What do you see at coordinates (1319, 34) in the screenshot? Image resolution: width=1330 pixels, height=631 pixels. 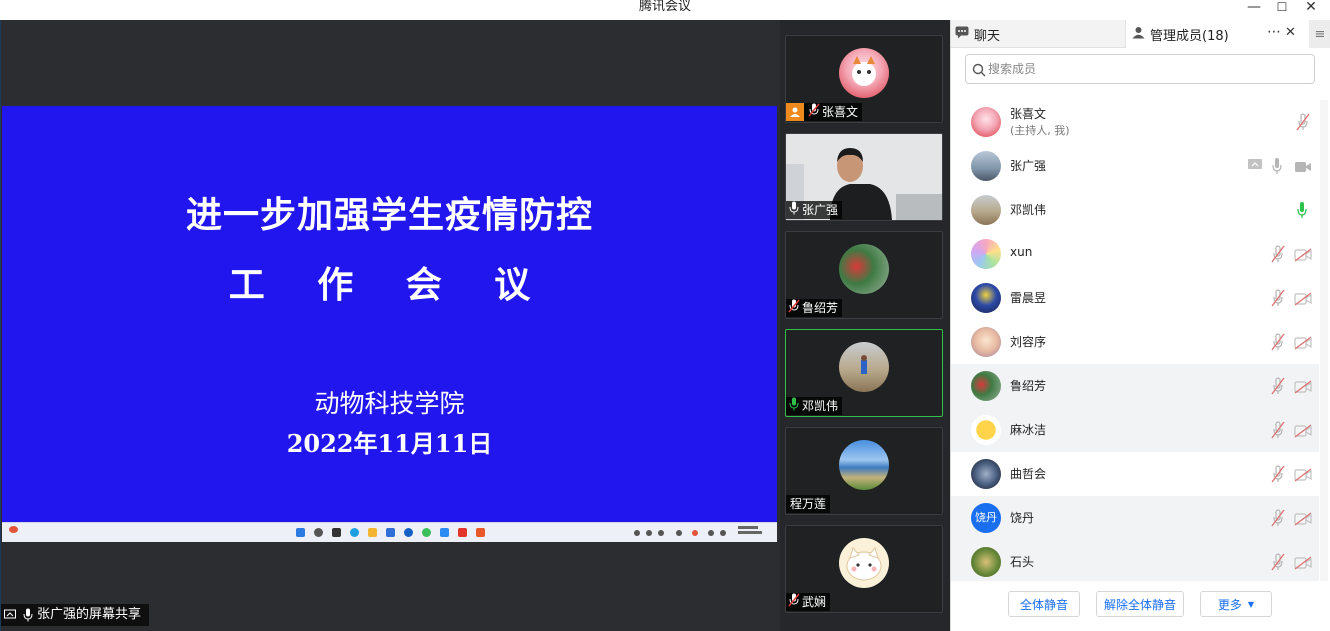 I see `menu-icon: ≡` at bounding box center [1319, 34].